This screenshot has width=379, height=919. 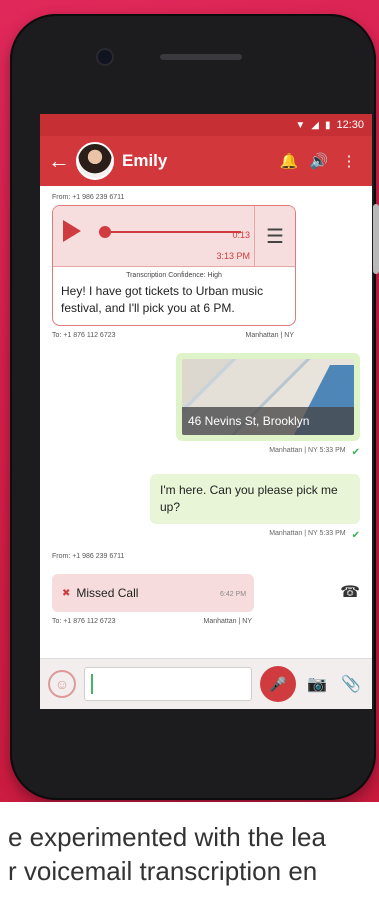 I want to click on missed-call-bubble: ✖ Missed Call 6:42 PM, so click(x=153, y=593).